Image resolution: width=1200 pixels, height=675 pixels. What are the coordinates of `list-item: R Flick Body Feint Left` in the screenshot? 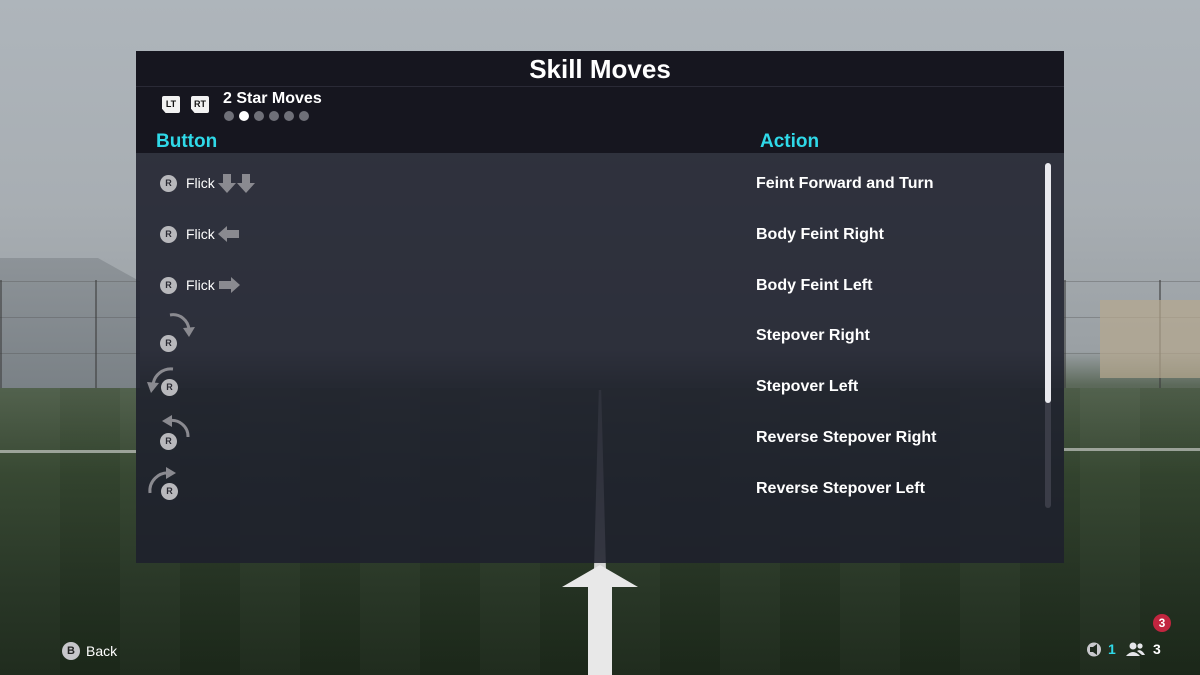 It's located at (586, 285).